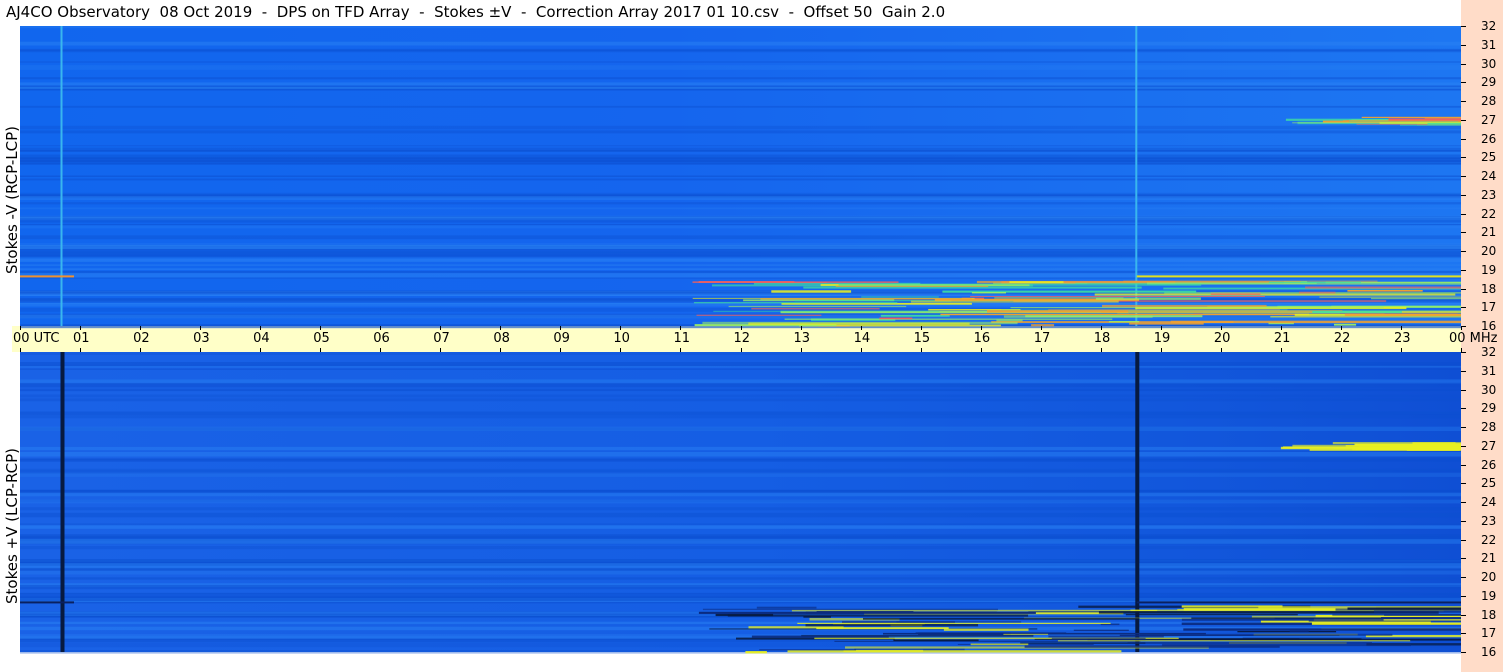 Image resolution: width=1503 pixels, height=672 pixels. What do you see at coordinates (1282, 338) in the screenshot?
I see `time-tick-label: 21` at bounding box center [1282, 338].